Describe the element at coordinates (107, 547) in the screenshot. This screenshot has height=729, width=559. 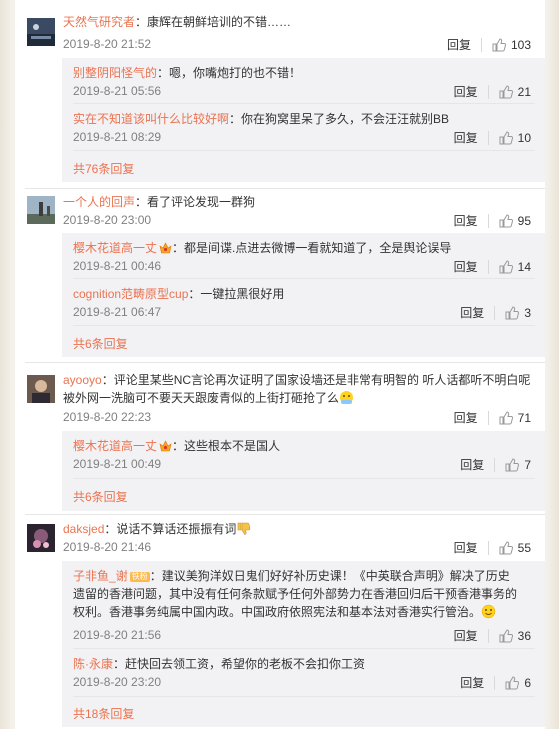
I see `comment-time: 2019-8-20 21:46` at that location.